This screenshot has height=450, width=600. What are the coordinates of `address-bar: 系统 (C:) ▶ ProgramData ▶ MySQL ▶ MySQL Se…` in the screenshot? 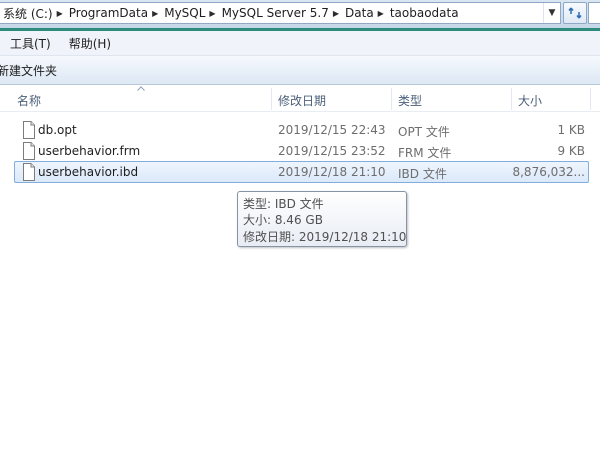 It's located at (280, 13).